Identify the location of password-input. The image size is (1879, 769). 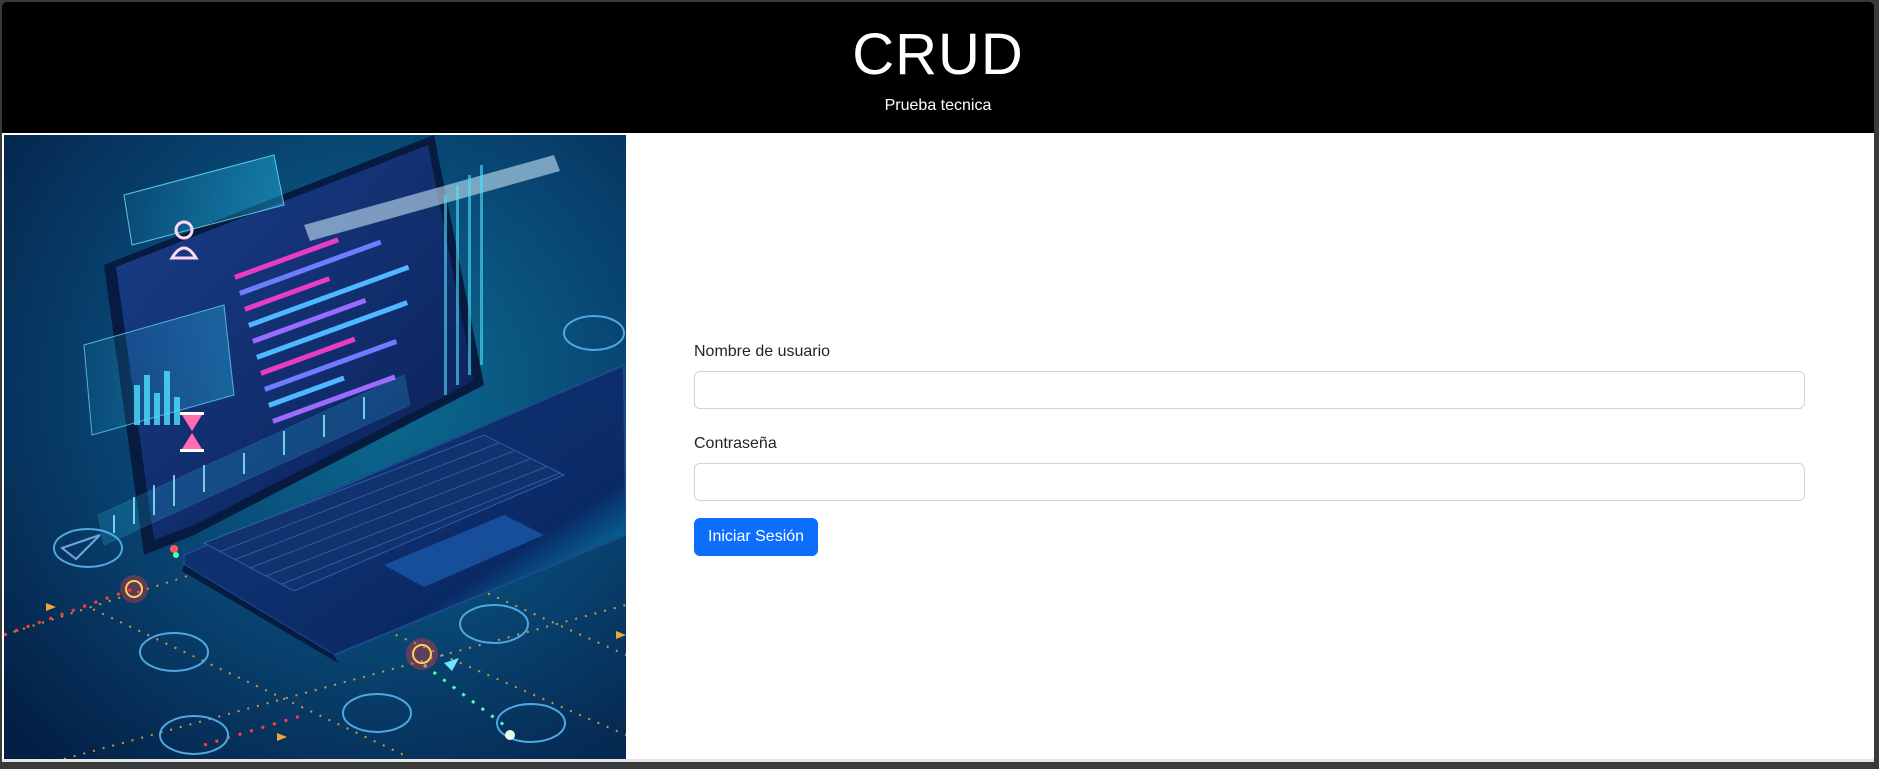
(1249, 482).